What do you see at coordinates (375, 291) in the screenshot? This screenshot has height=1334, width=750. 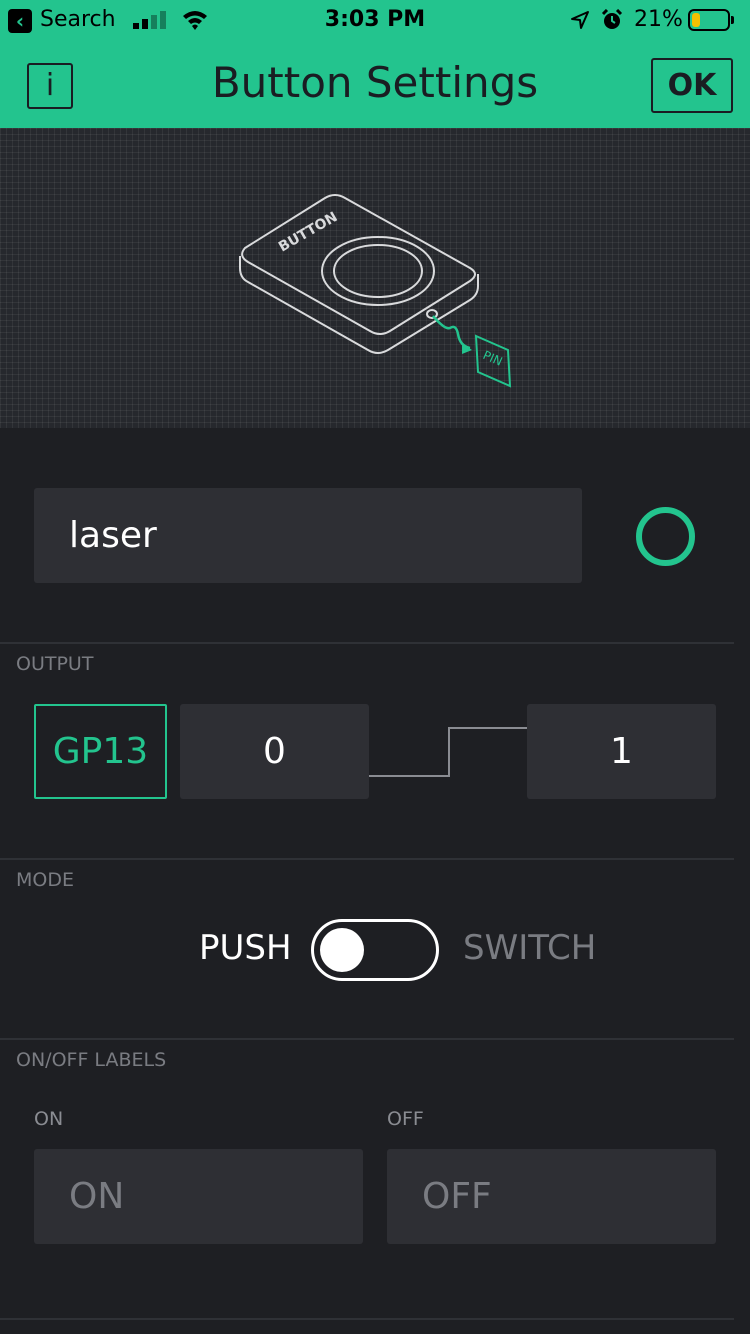 I see `button-device-illustration: BUTTON PIN` at bounding box center [375, 291].